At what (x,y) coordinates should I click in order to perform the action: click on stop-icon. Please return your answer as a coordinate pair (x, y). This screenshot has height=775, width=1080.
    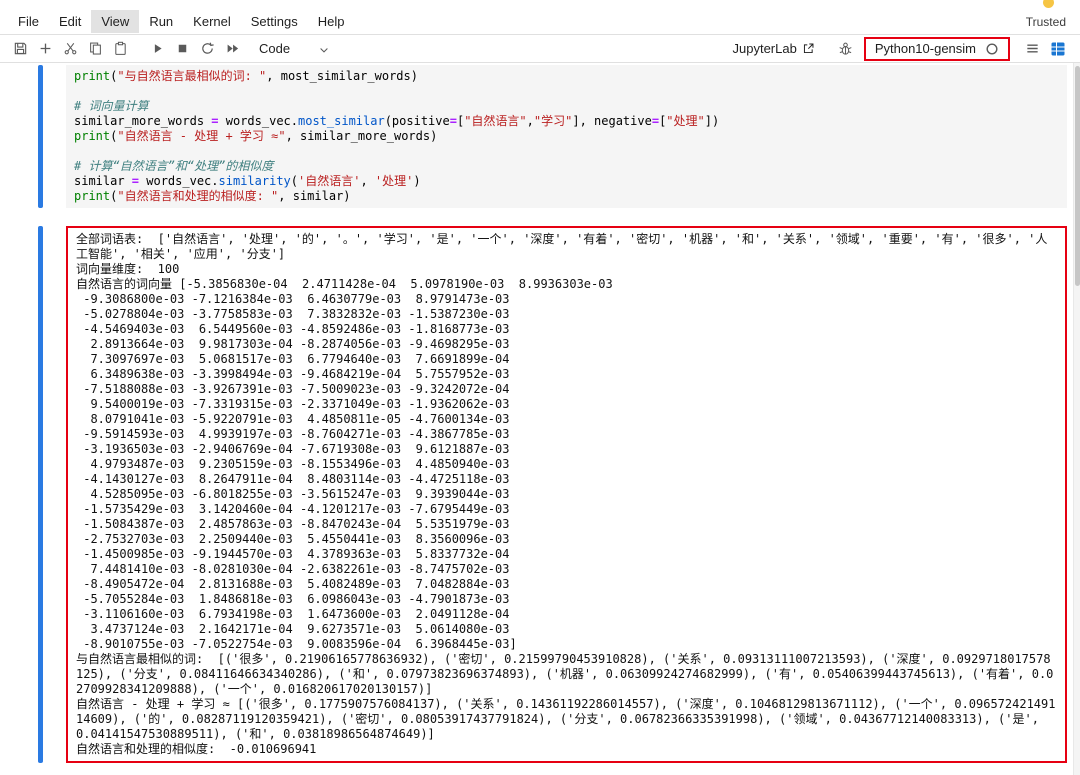
    Looking at the image, I should click on (182, 48).